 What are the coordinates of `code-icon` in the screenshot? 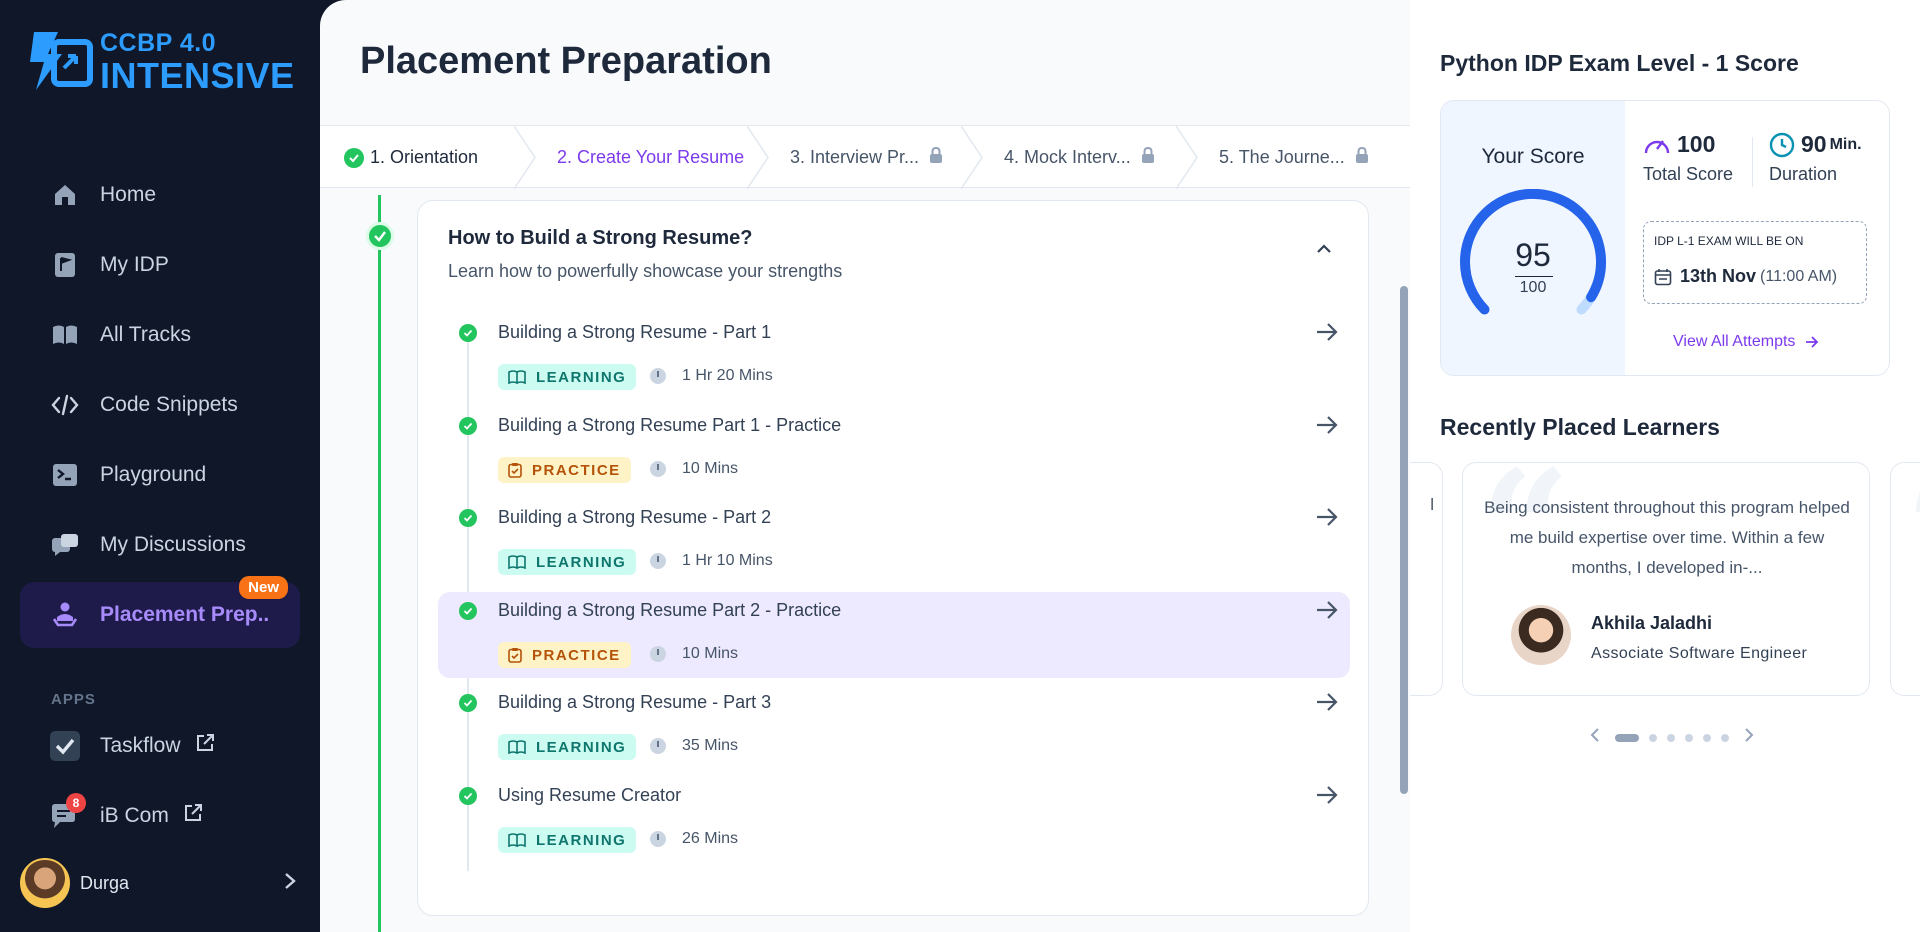 It's located at (65, 405).